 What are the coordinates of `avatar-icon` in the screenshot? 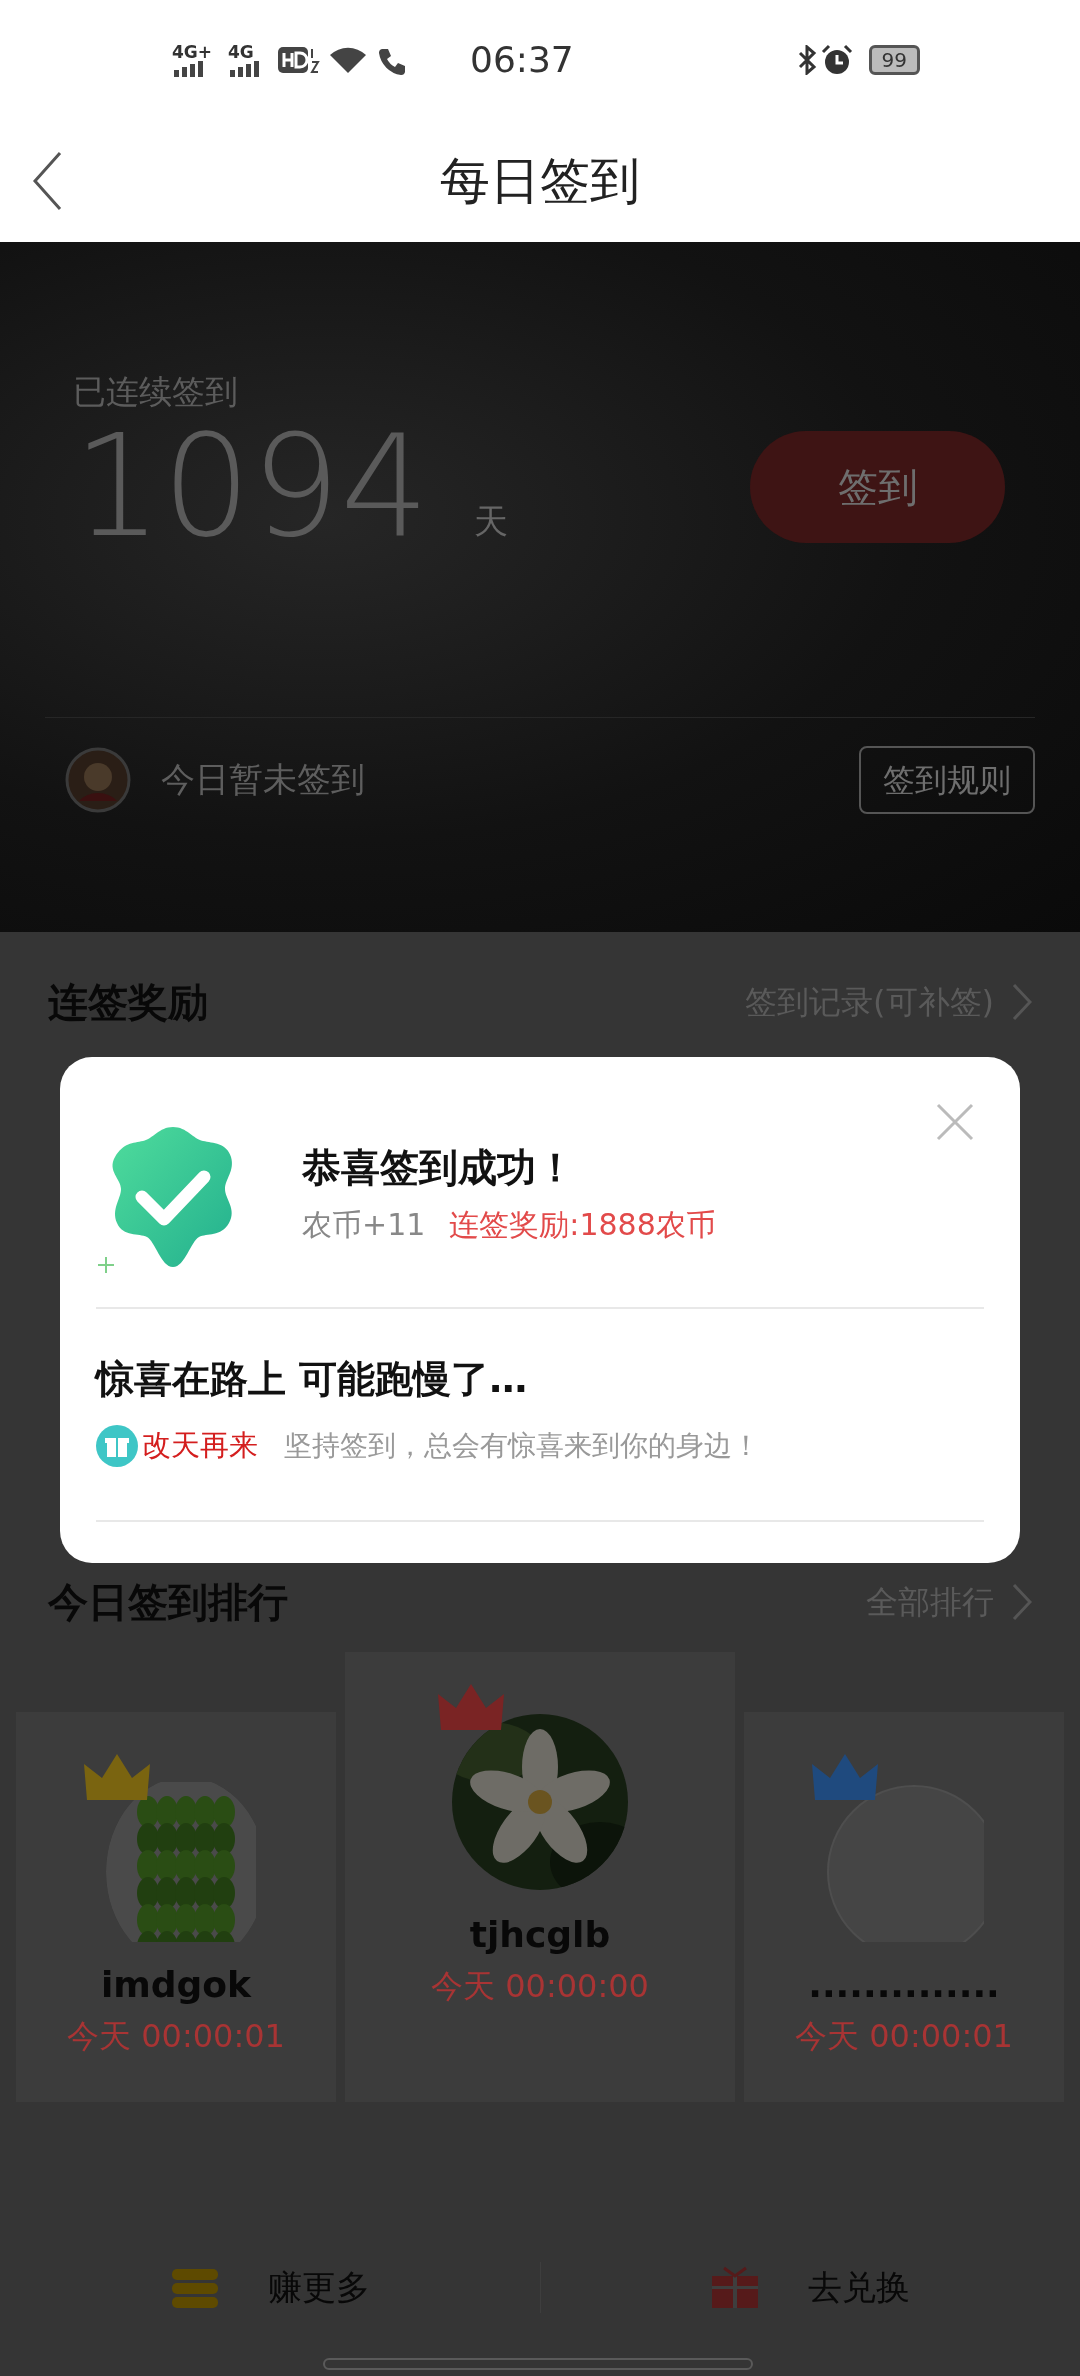 It's located at (98, 779).